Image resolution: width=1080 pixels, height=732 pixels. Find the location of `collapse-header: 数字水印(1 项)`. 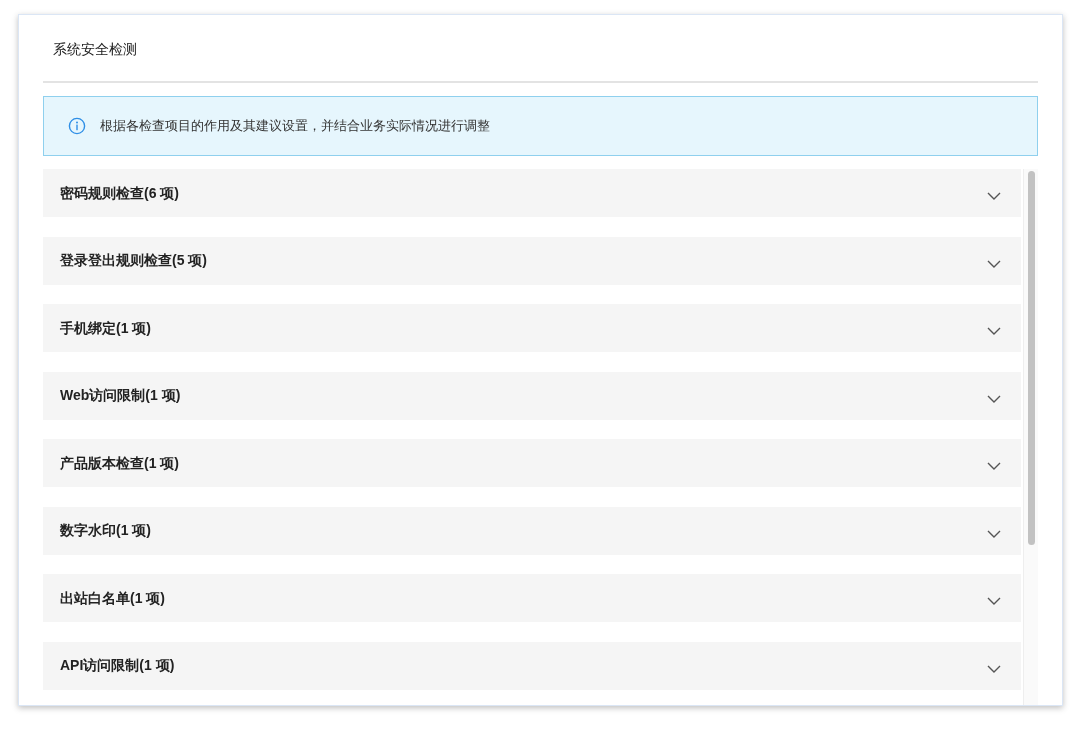

collapse-header: 数字水印(1 项) is located at coordinates (532, 530).